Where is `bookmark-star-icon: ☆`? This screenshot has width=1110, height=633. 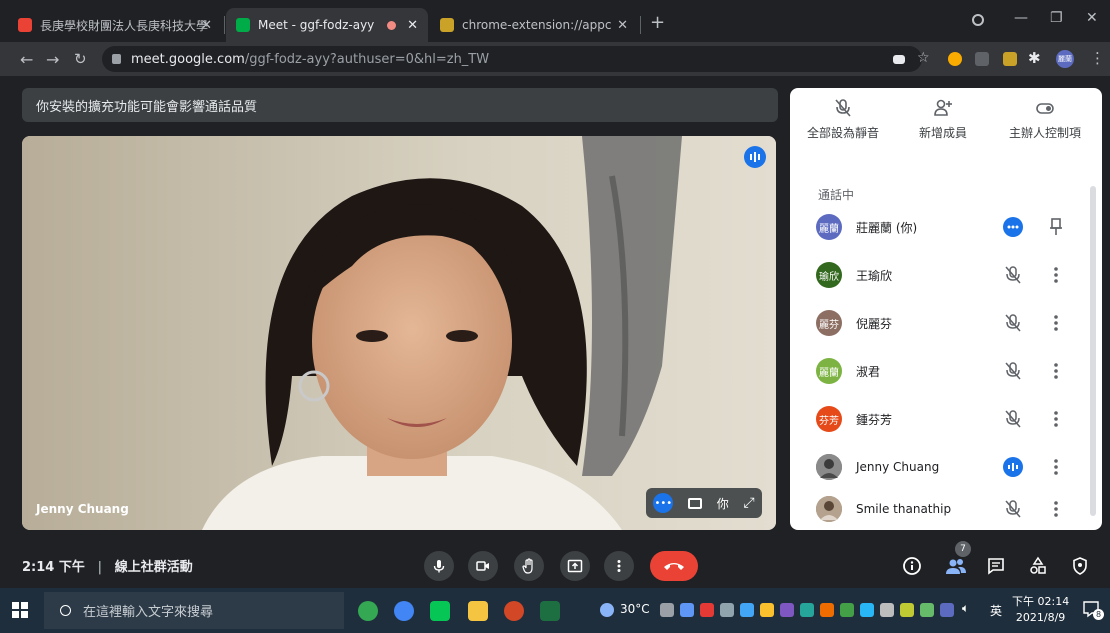
bookmark-star-icon: ☆ is located at coordinates (923, 58).